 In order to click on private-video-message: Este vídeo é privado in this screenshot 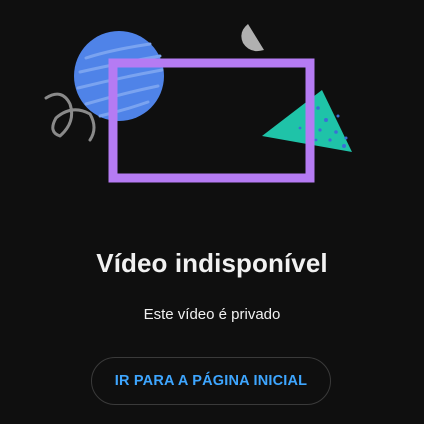, I will do `click(212, 314)`.